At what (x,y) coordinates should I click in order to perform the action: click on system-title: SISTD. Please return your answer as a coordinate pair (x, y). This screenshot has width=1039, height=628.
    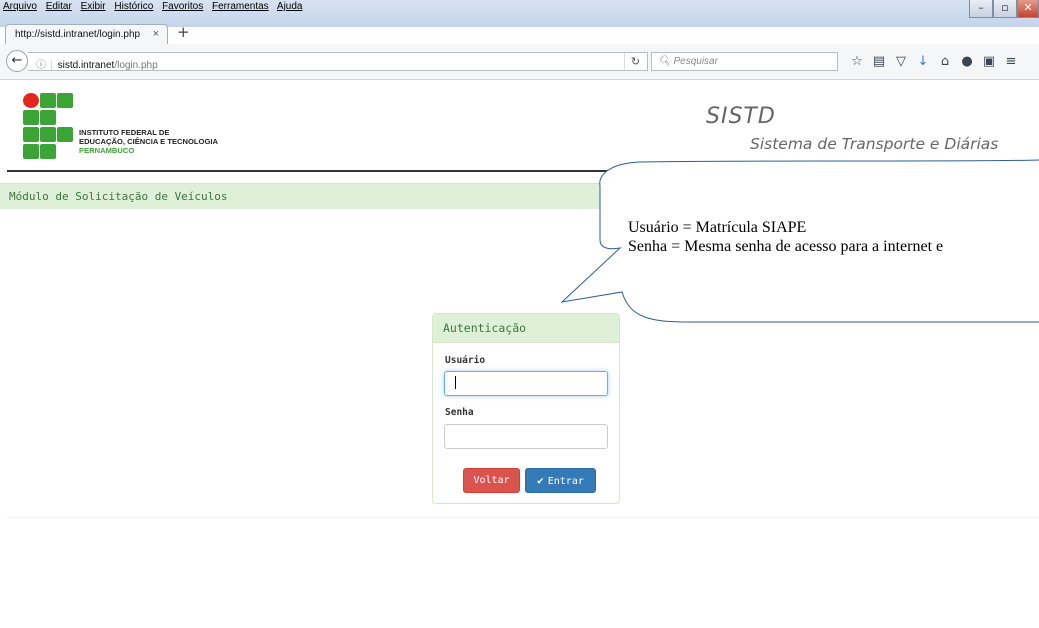
    Looking at the image, I should click on (741, 116).